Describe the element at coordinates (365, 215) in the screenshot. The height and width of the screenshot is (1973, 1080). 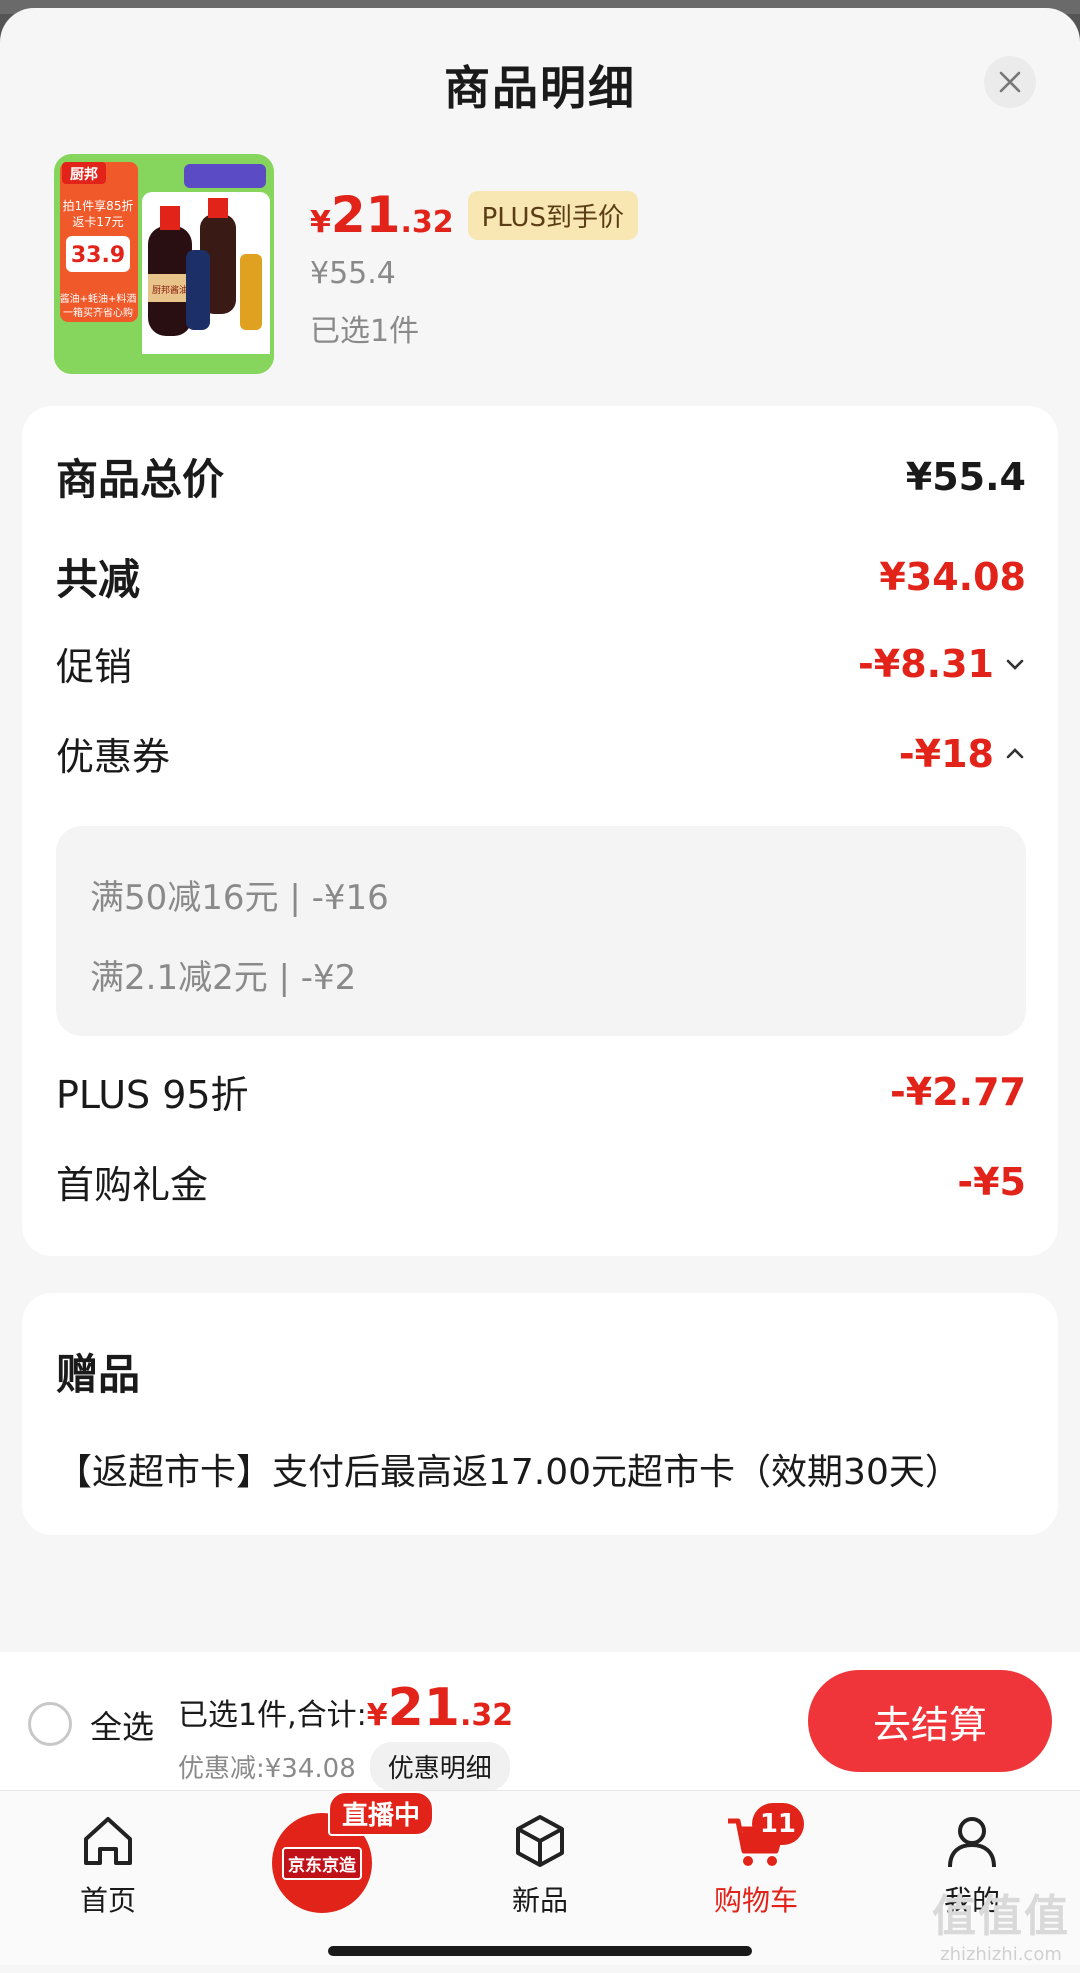
I see `price-integer: 21` at that location.